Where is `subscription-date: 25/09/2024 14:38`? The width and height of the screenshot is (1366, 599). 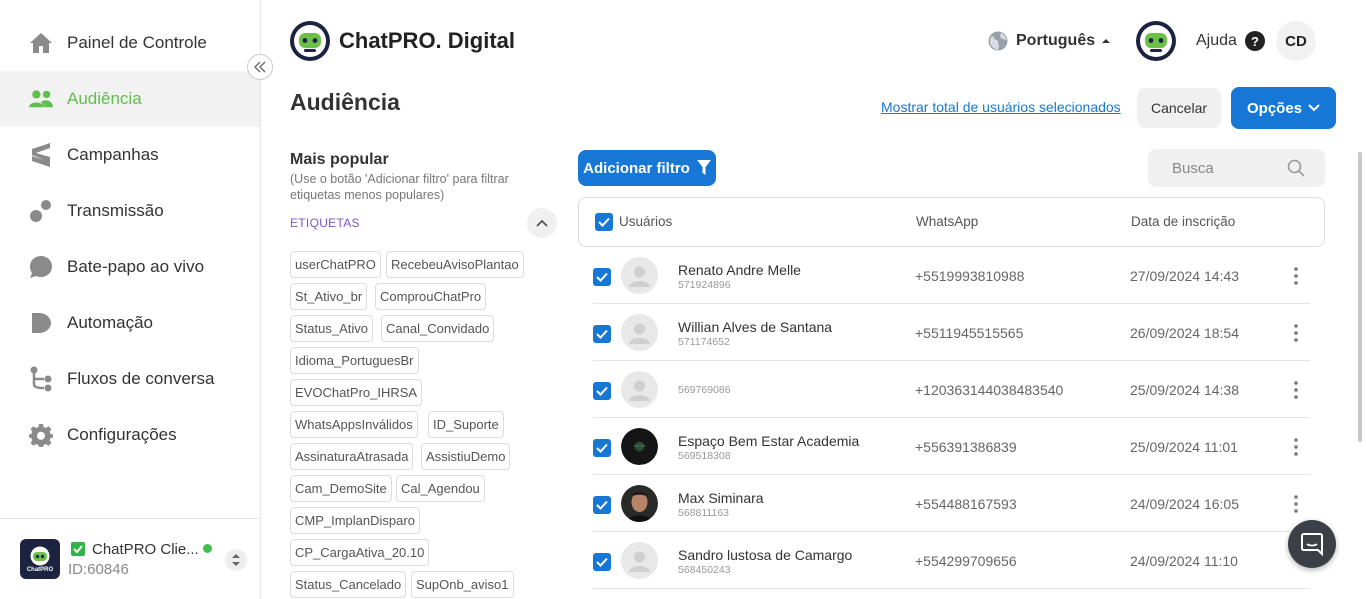
subscription-date: 25/09/2024 14:38 is located at coordinates (1184, 390).